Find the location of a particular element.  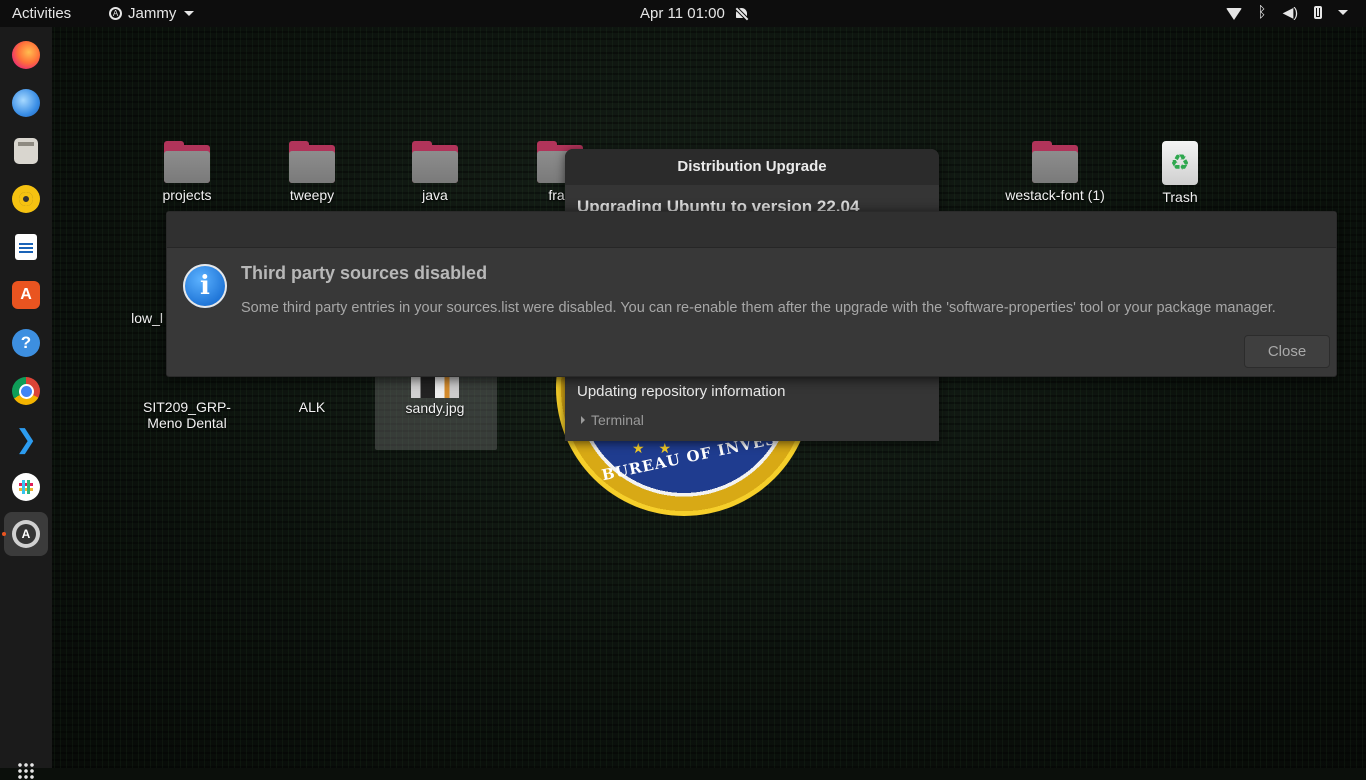

top-bar: Activities A Jammy Apr 11 01:00 ᛒ ◀) is located at coordinates (683, 13).